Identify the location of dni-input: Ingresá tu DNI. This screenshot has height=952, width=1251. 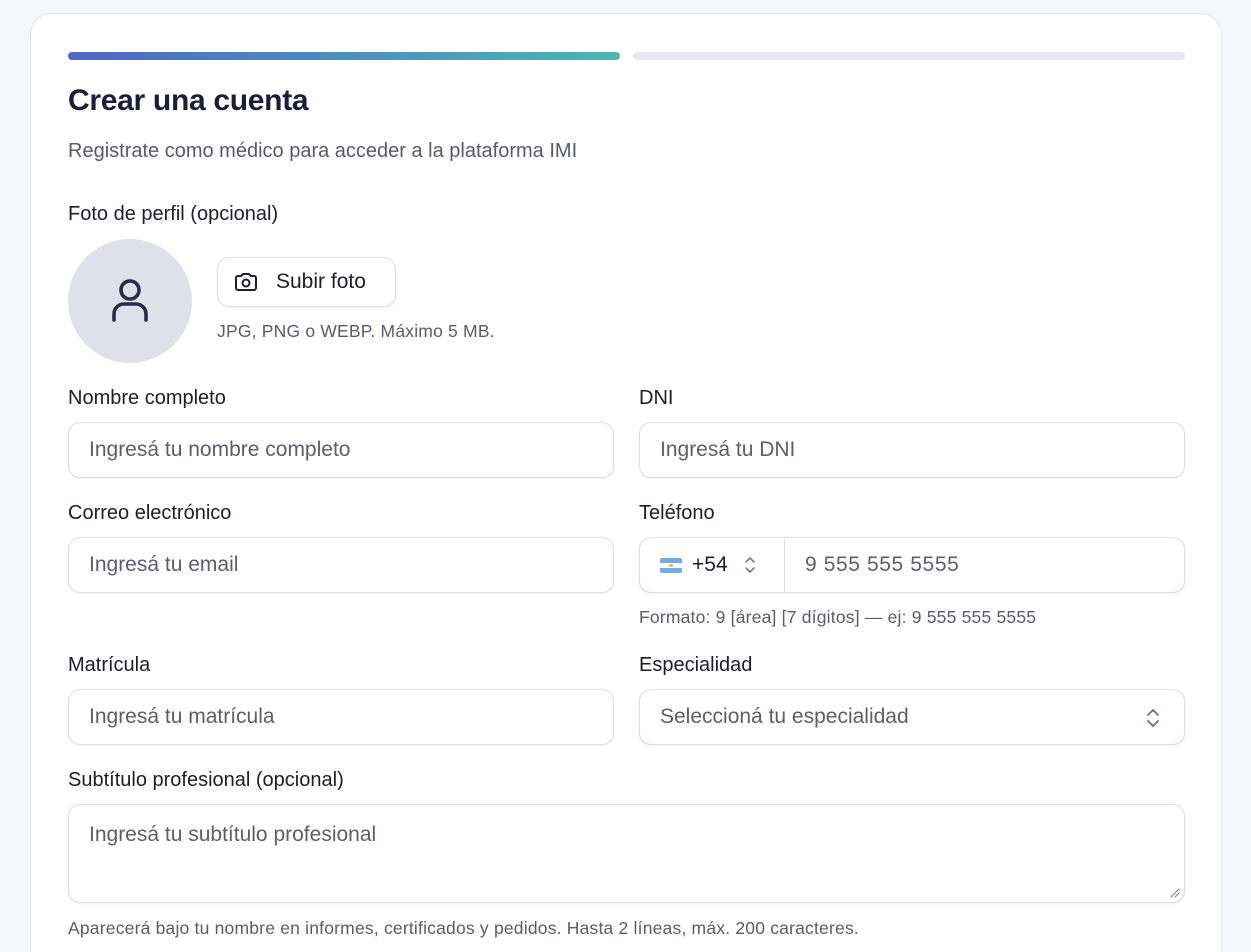
(912, 450).